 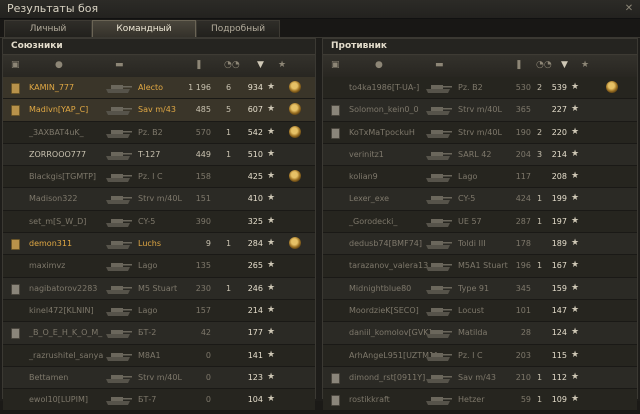 What do you see at coordinates (159, 222) in the screenshot?
I see `player-row: set_m[S_W_D] CY-5 390 325 ★` at bounding box center [159, 222].